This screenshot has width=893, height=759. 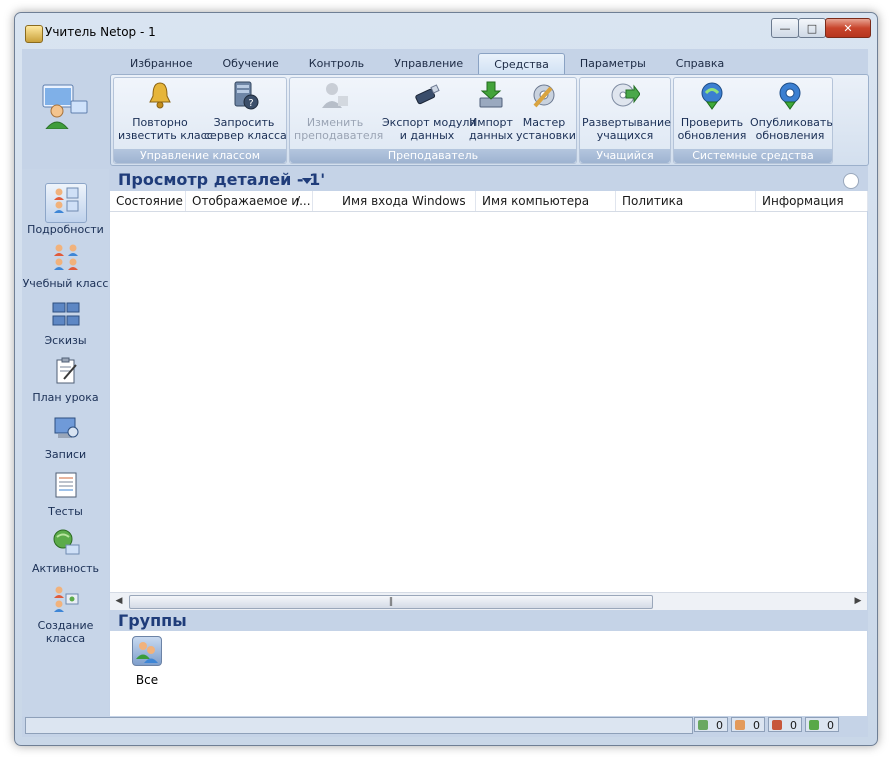 I want to click on sidebar-item-recordings: Записи, so click(x=65, y=437).